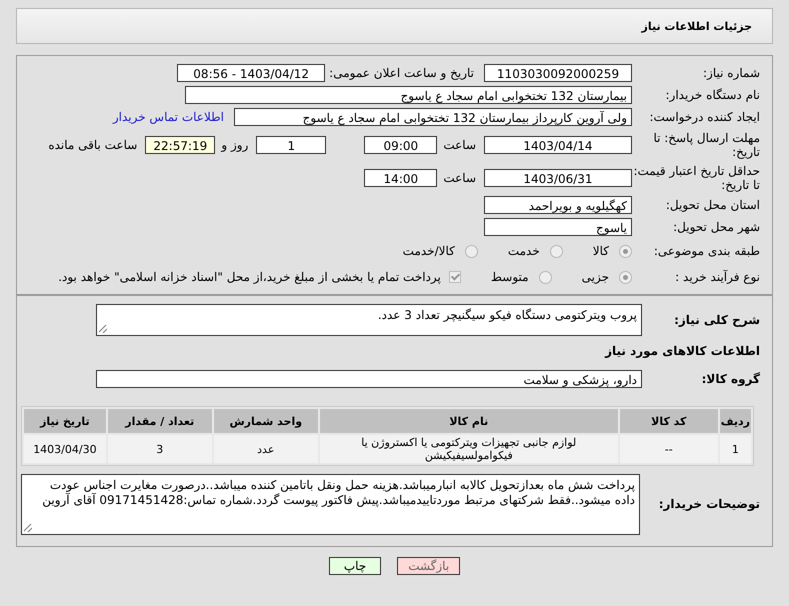  Describe the element at coordinates (266, 421) in the screenshot. I see `column-header: واحد شمارش` at that location.